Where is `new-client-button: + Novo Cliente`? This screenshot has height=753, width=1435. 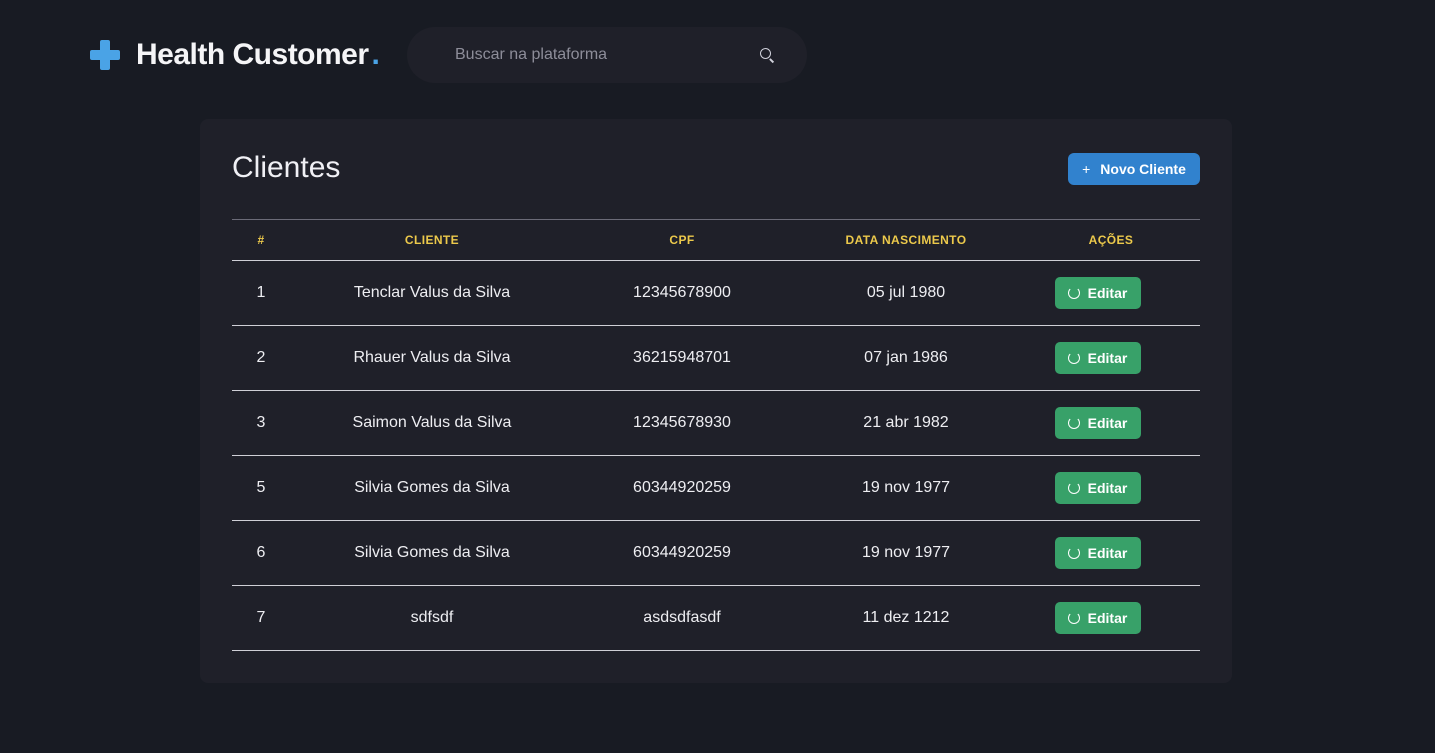 new-client-button: + Novo Cliente is located at coordinates (1134, 169).